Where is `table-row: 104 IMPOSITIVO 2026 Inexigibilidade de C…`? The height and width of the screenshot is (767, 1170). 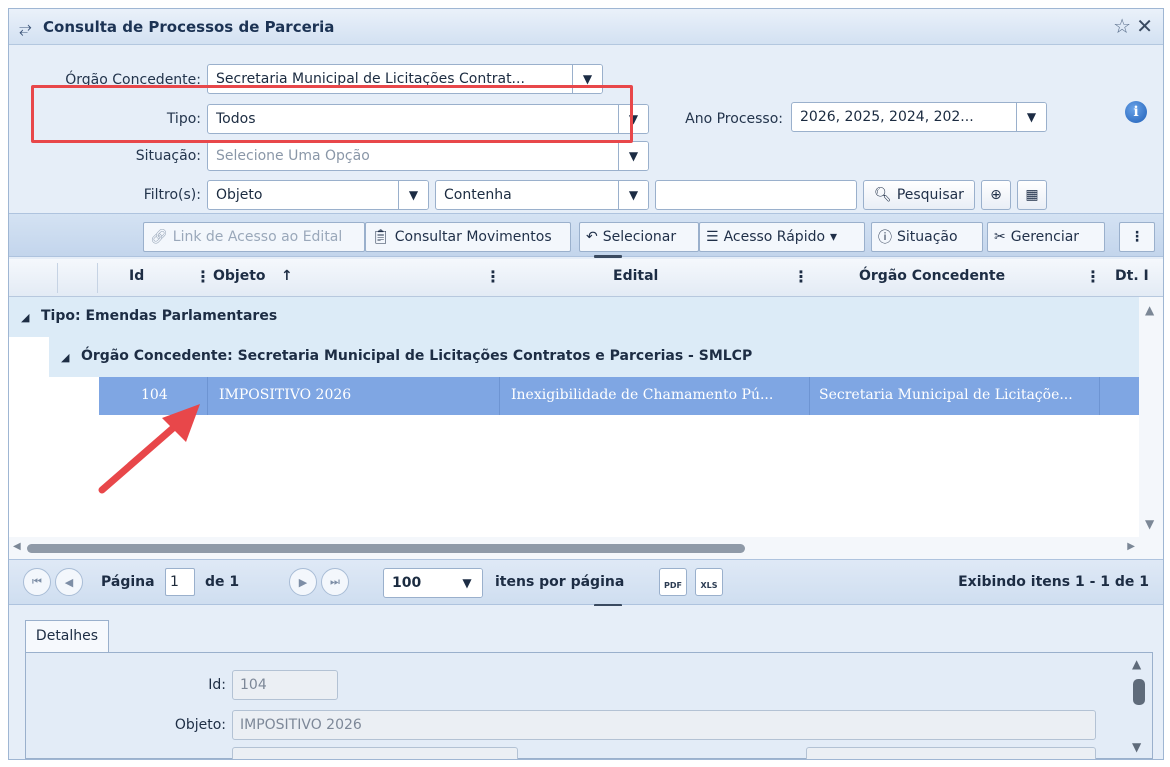
table-row: 104 IMPOSITIVO 2026 Inexigibilidade de C… is located at coordinates (619, 396).